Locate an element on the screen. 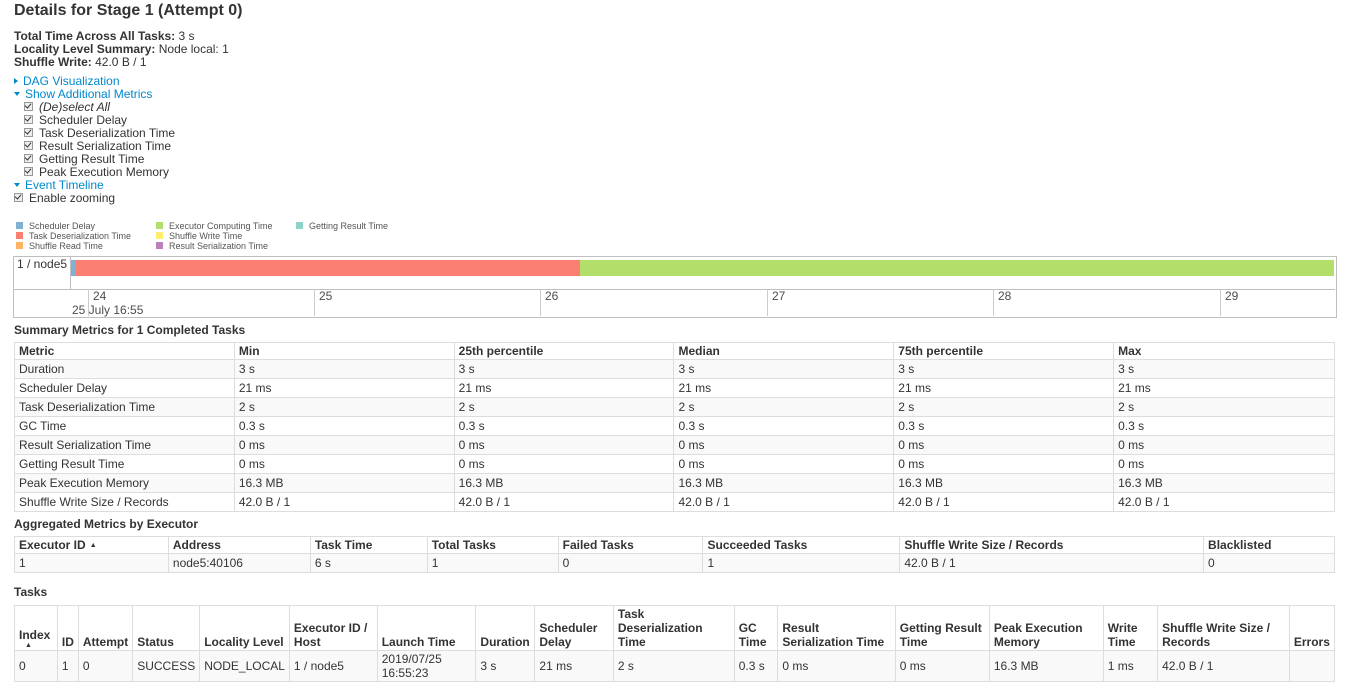 Image resolution: width=1347 pixels, height=687 pixels. column-header: Peak Execution Memory is located at coordinates (1046, 628).